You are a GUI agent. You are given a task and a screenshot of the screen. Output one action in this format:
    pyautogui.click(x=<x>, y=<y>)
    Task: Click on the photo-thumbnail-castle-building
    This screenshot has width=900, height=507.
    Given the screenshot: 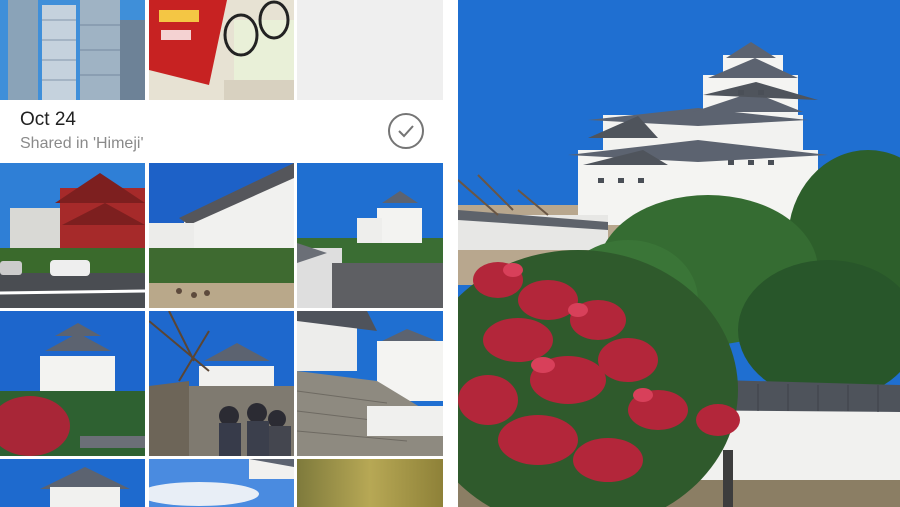 What is the action you would take?
    pyautogui.click(x=221, y=235)
    